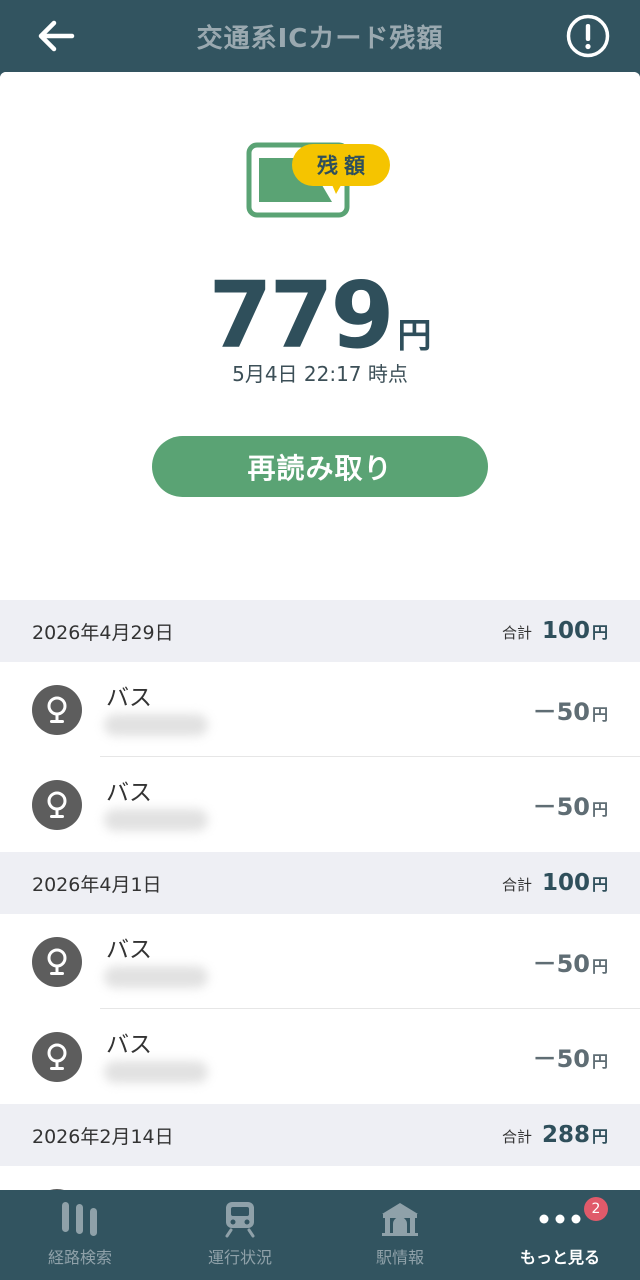  Describe the element at coordinates (400, 1219) in the screenshot. I see `station-icon` at that location.